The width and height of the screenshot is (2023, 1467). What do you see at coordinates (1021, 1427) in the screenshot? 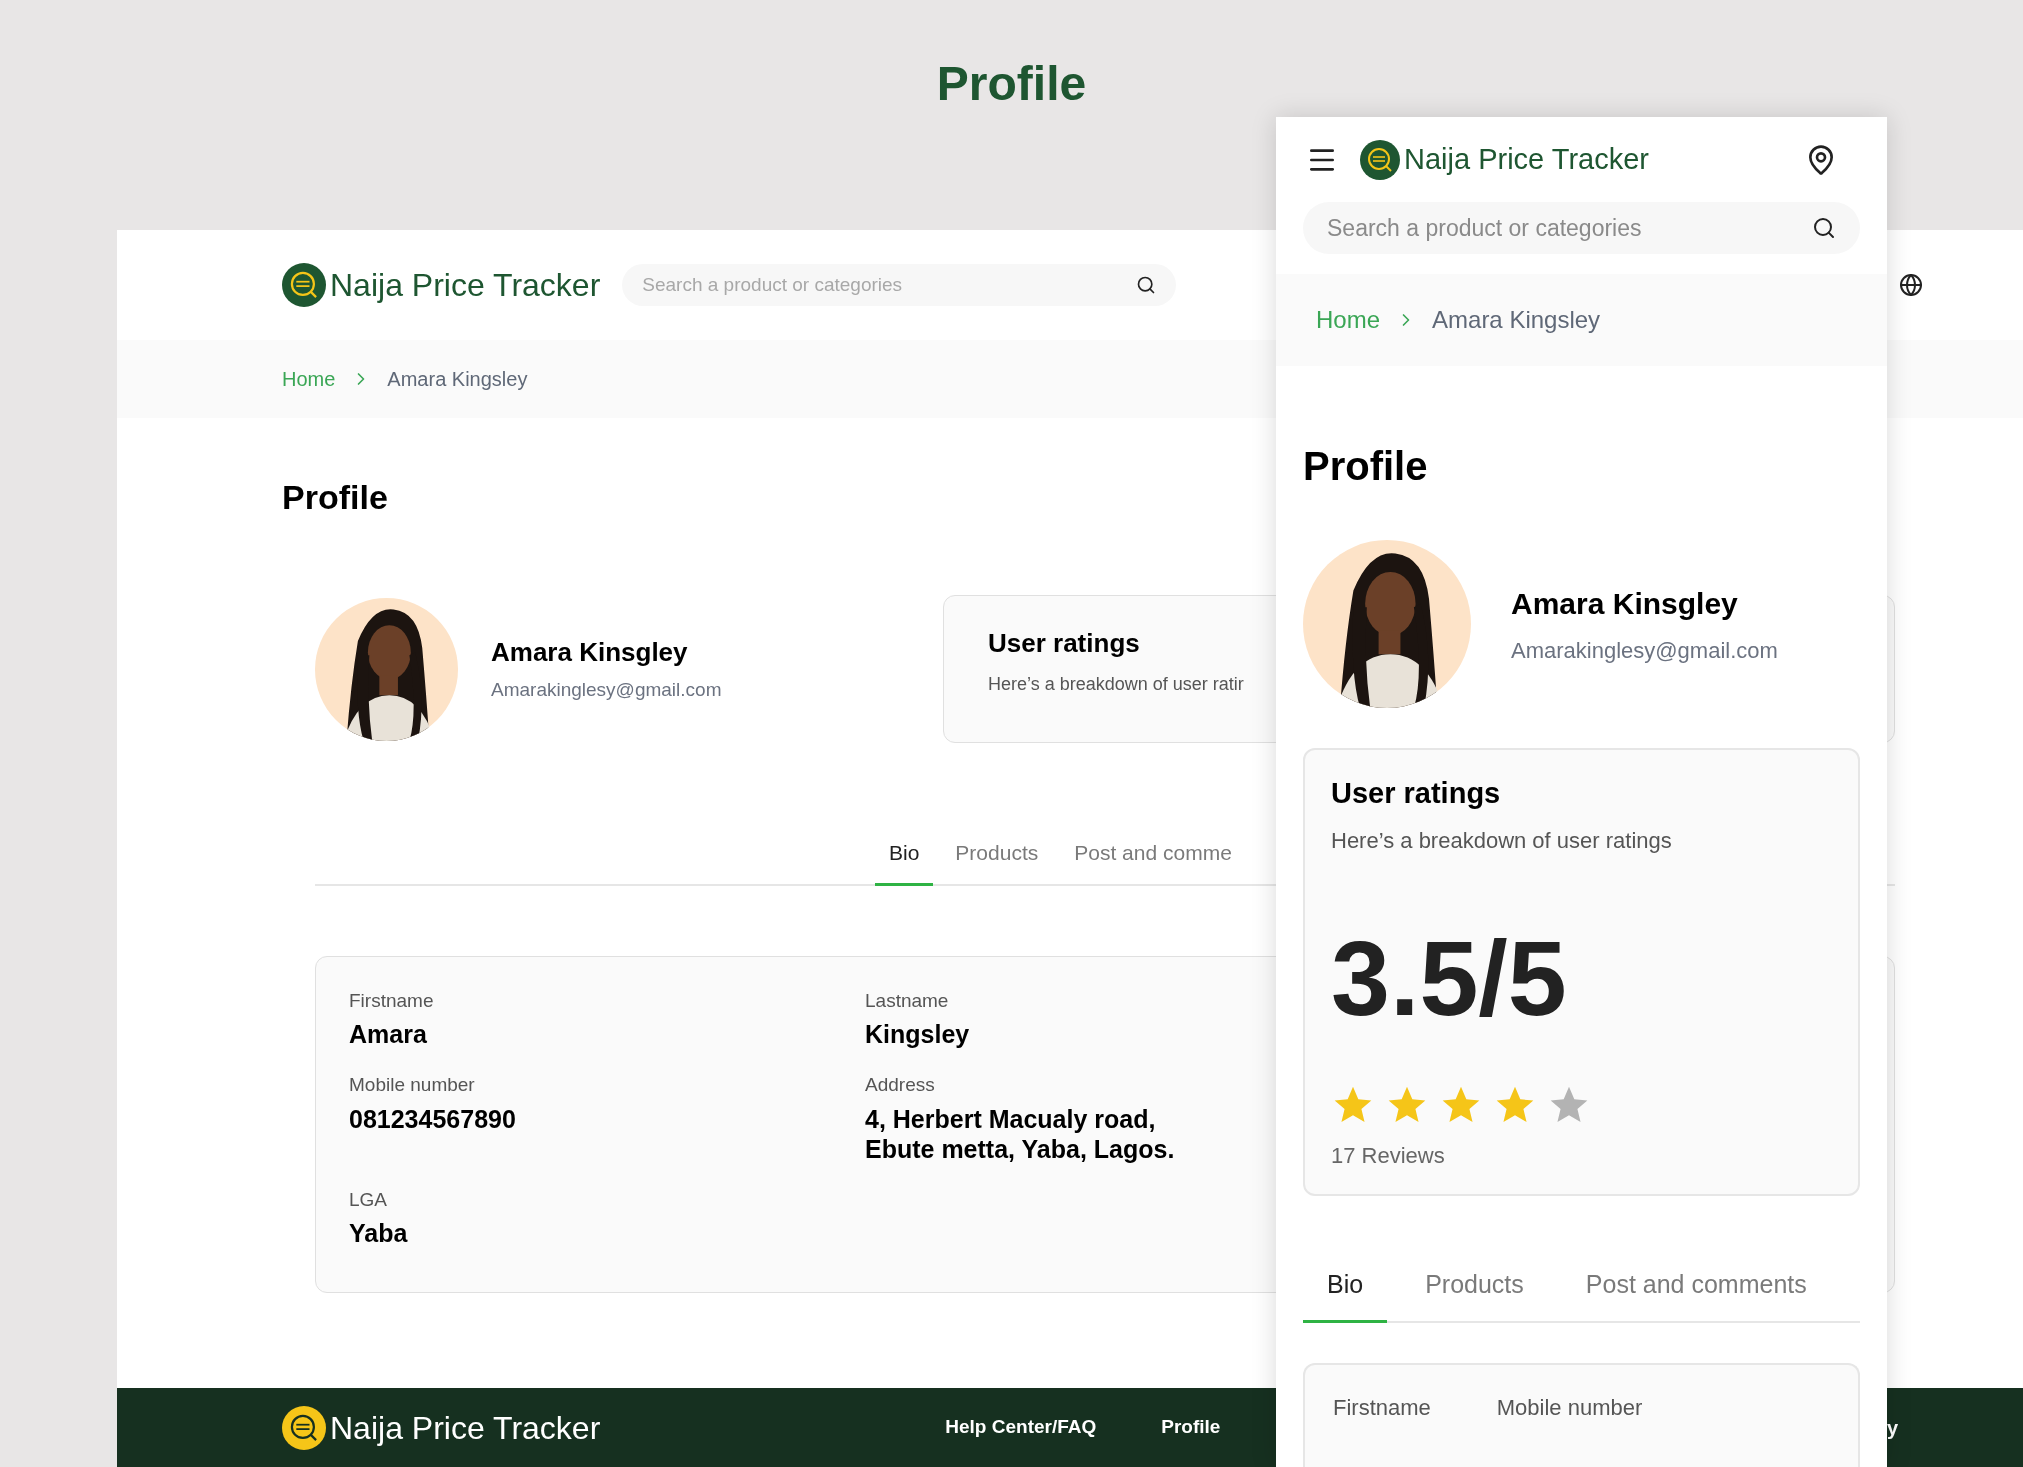
I see `footer-link: Help Center/FAQ` at bounding box center [1021, 1427].